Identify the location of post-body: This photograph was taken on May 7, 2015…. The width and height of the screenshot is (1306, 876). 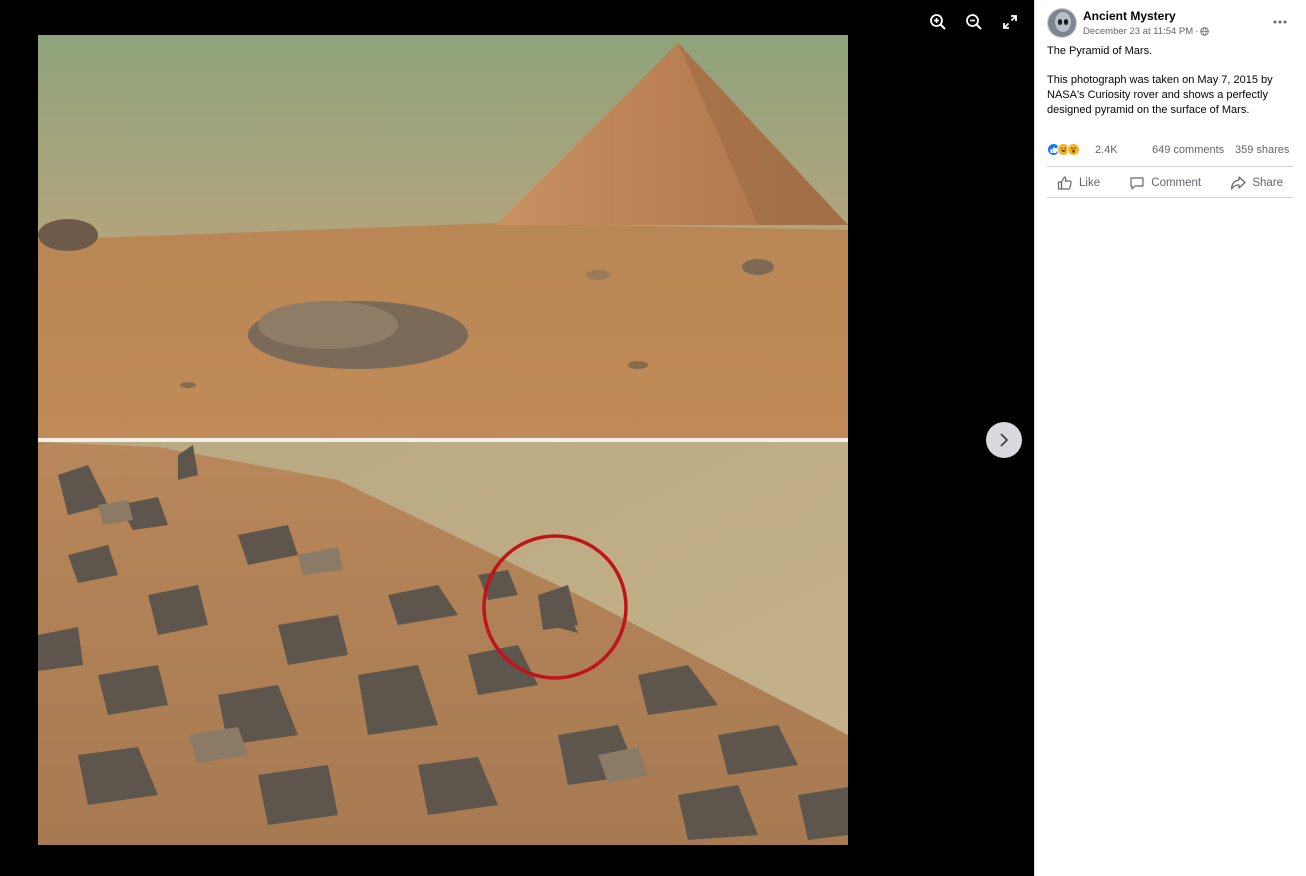
(1160, 95).